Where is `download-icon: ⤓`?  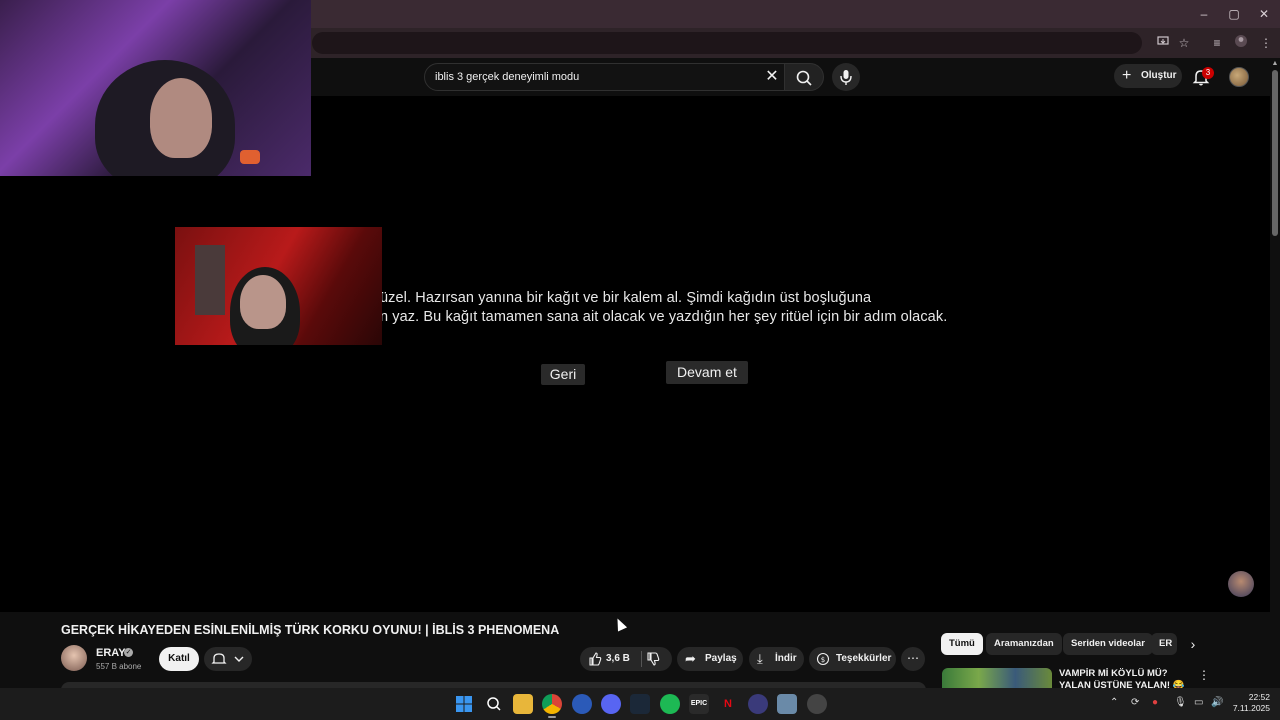 download-icon: ⤓ is located at coordinates (760, 658).